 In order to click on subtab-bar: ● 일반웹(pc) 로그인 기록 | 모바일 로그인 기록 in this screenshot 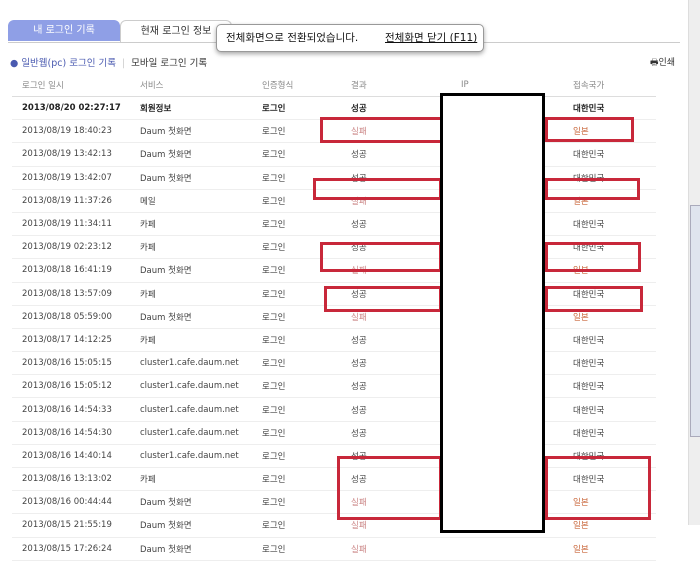, I will do `click(108, 62)`.